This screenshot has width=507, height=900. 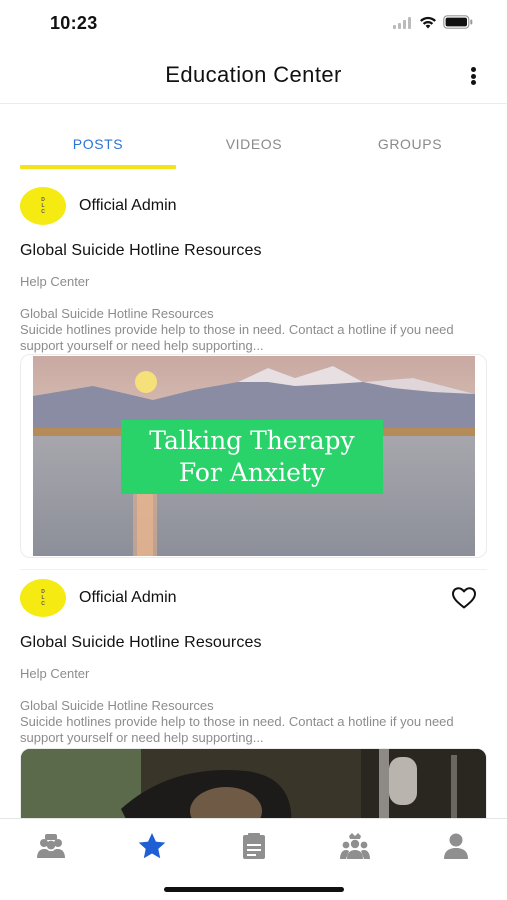 I want to click on thumbnail-caption-line: For Anxiety, so click(x=252, y=472).